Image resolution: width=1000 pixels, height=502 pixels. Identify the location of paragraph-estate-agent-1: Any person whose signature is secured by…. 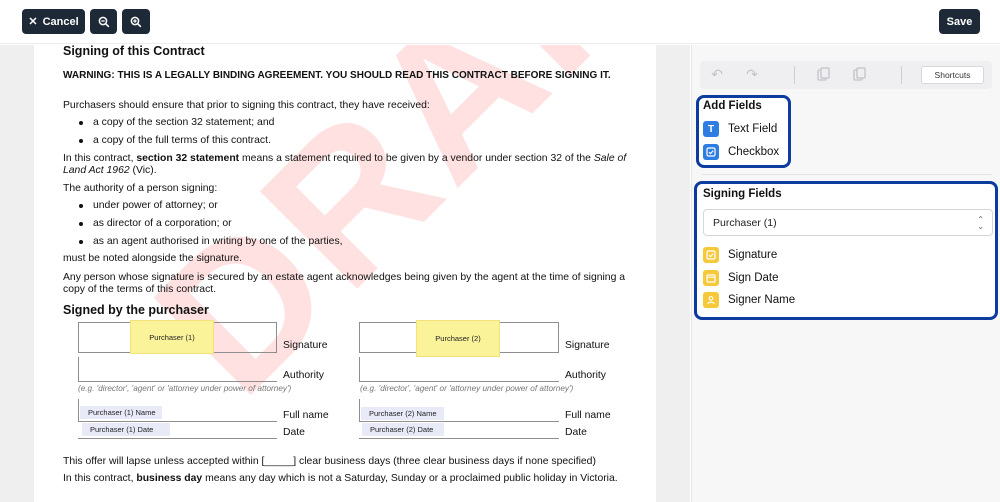
(344, 277).